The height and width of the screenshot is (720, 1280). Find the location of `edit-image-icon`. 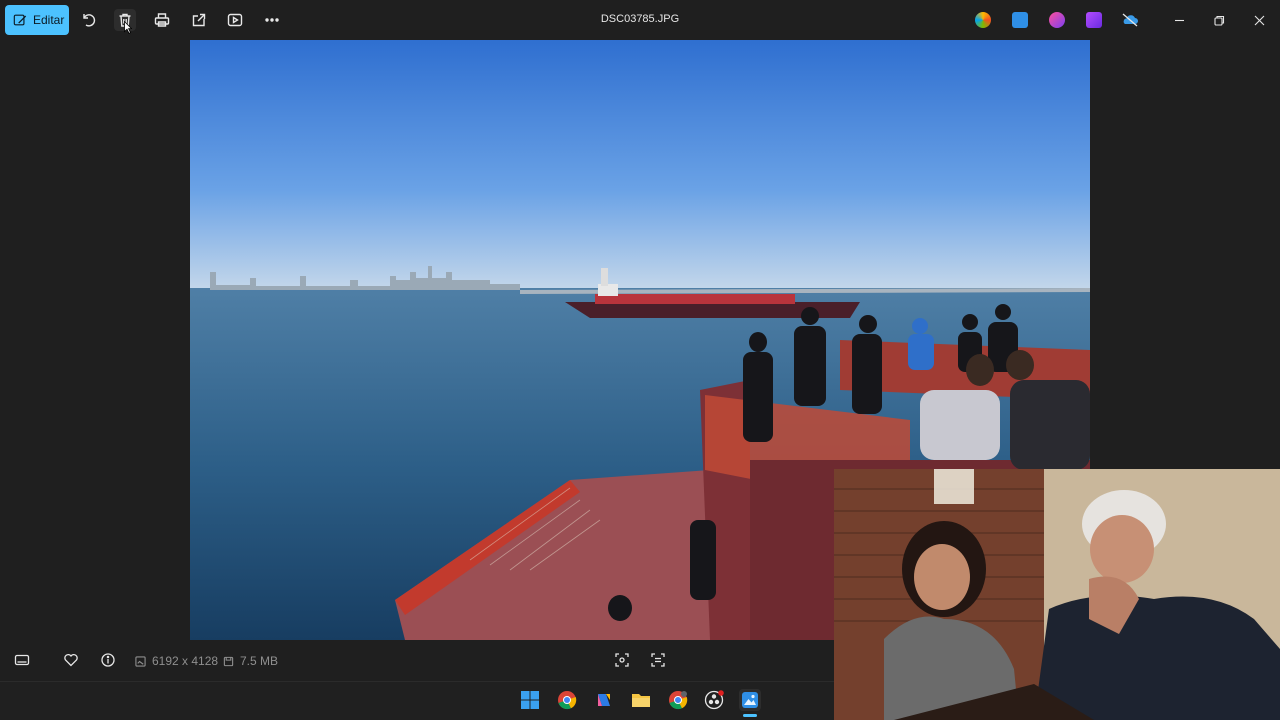

edit-image-icon is located at coordinates (20, 20).